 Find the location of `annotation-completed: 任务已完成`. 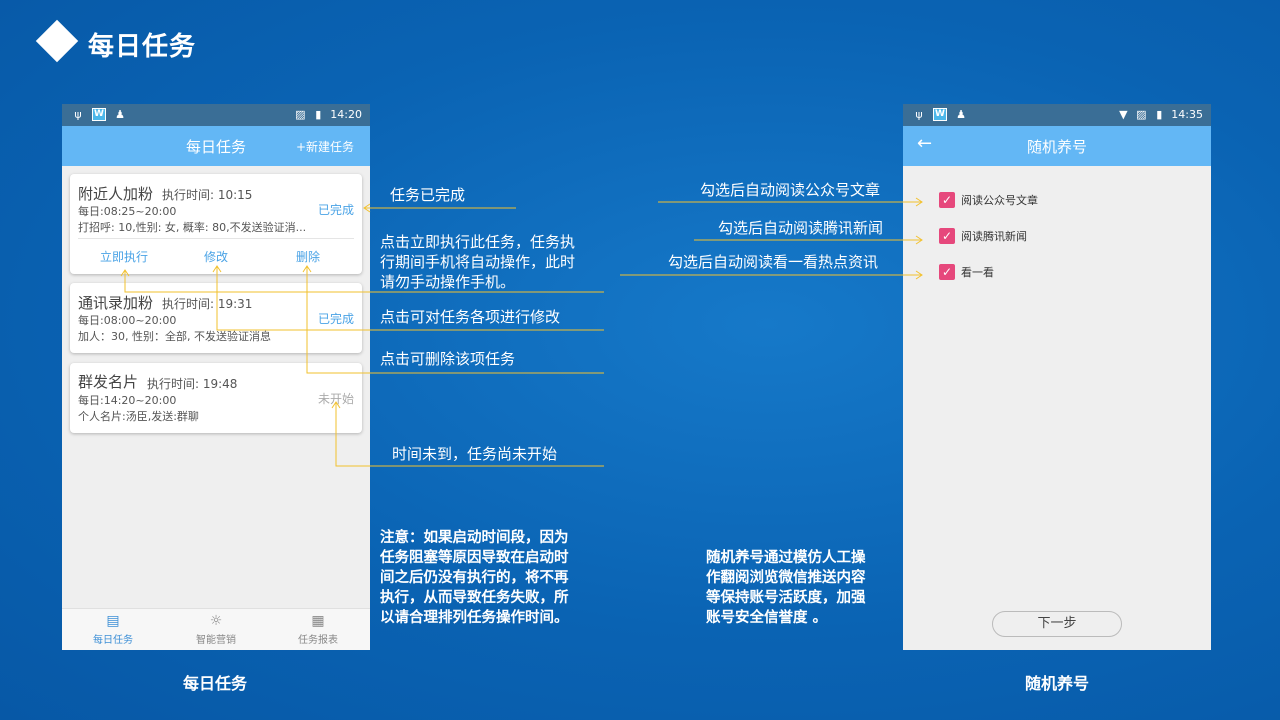

annotation-completed: 任务已完成 is located at coordinates (428, 195).